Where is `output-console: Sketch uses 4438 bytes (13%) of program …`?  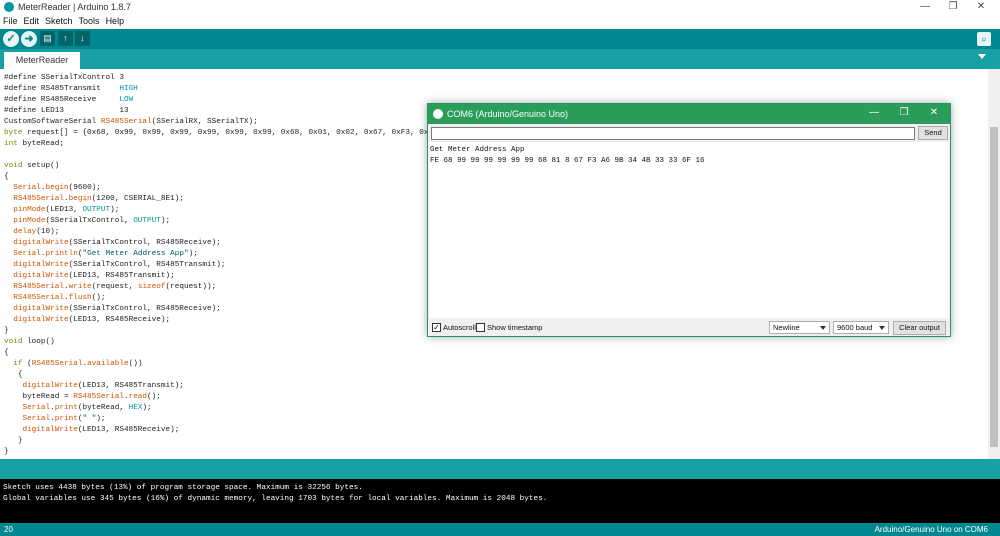 output-console: Sketch uses 4438 bytes (13%) of program … is located at coordinates (500, 501).